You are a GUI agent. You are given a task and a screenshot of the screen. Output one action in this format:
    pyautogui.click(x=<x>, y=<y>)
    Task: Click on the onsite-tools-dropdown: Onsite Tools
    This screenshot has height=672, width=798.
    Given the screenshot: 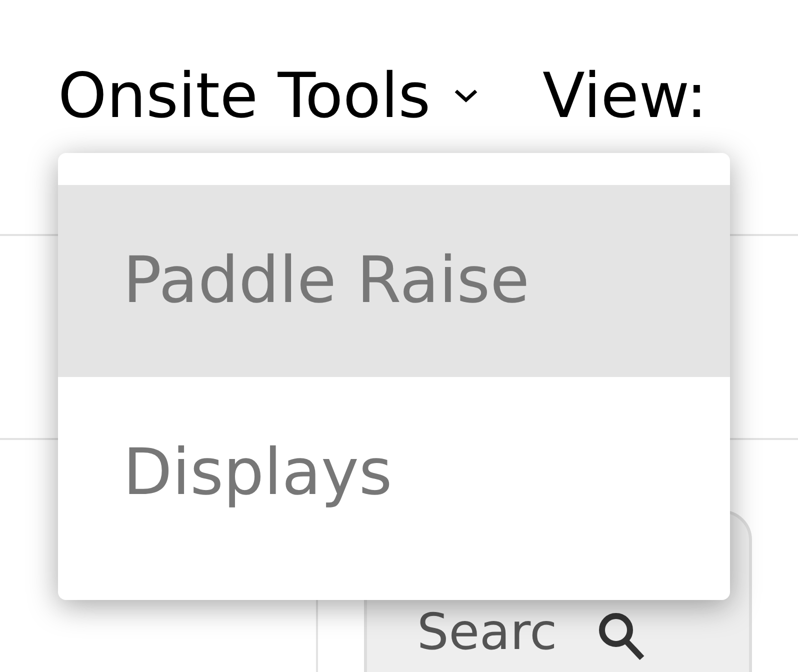 What is the action you would take?
    pyautogui.click(x=268, y=96)
    